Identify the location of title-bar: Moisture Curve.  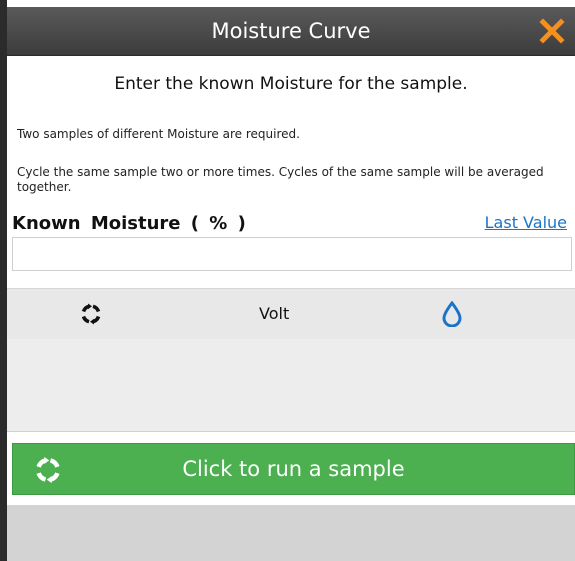
(291, 31).